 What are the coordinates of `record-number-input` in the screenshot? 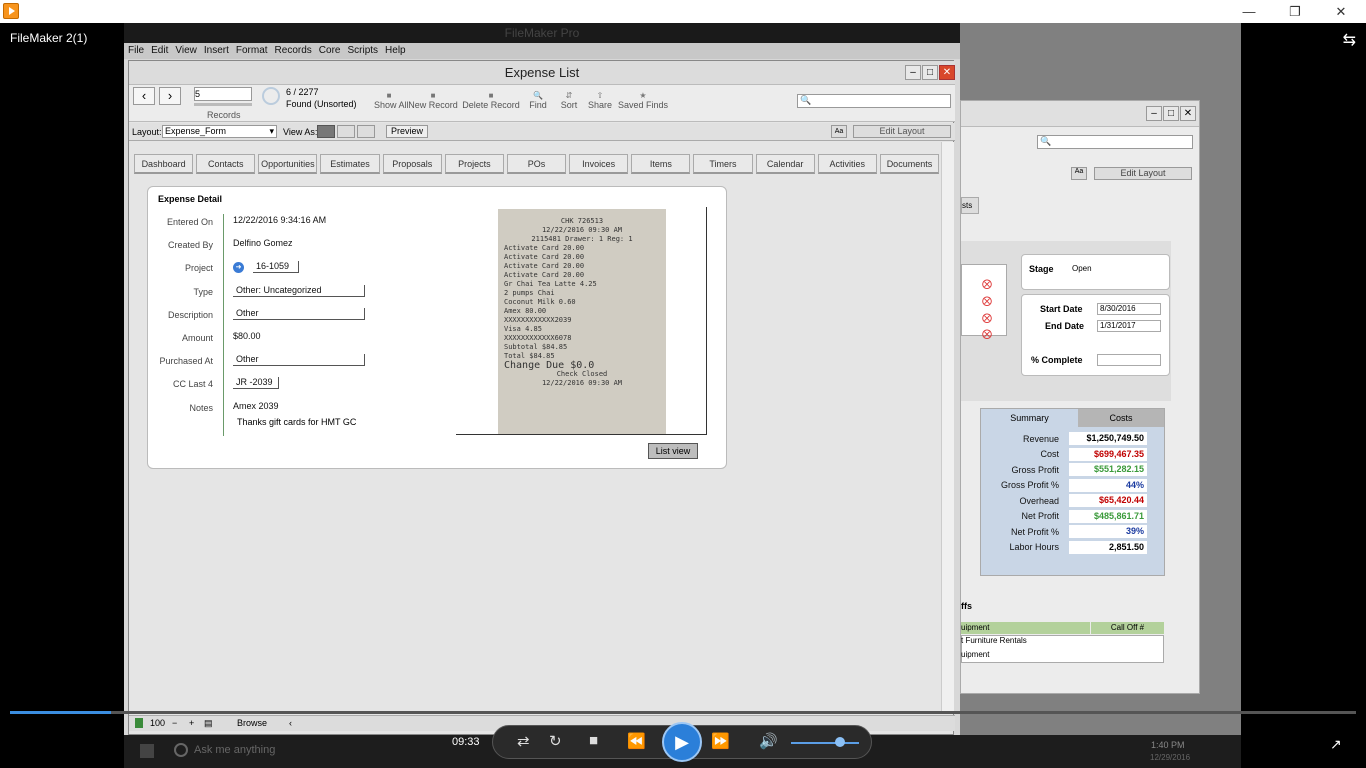 It's located at (223, 94).